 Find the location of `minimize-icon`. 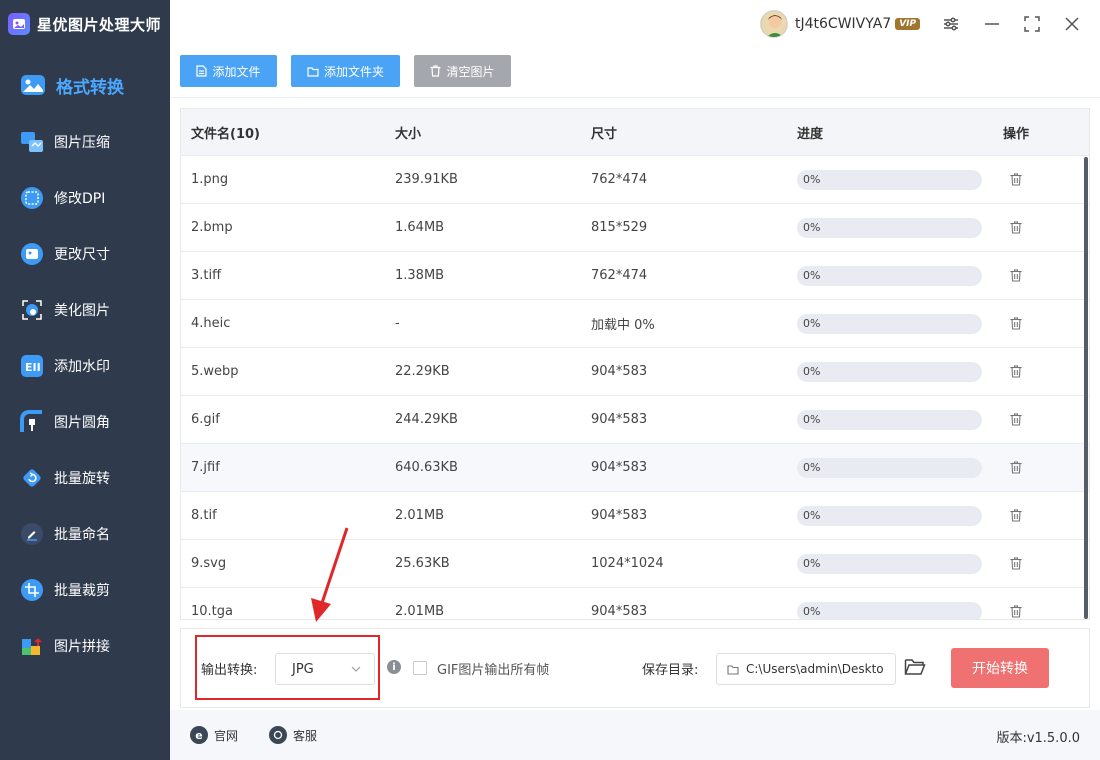

minimize-icon is located at coordinates (992, 24).